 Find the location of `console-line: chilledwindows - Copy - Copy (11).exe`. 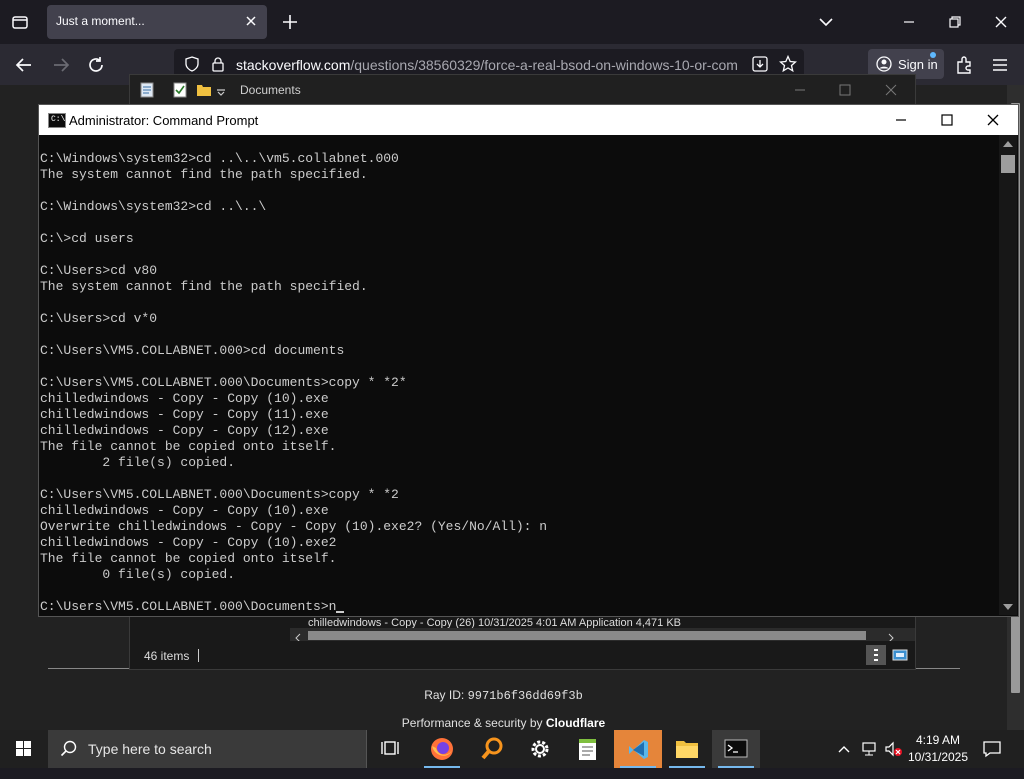

console-line: chilledwindows - Copy - Copy (11).exe is located at coordinates (184, 414).